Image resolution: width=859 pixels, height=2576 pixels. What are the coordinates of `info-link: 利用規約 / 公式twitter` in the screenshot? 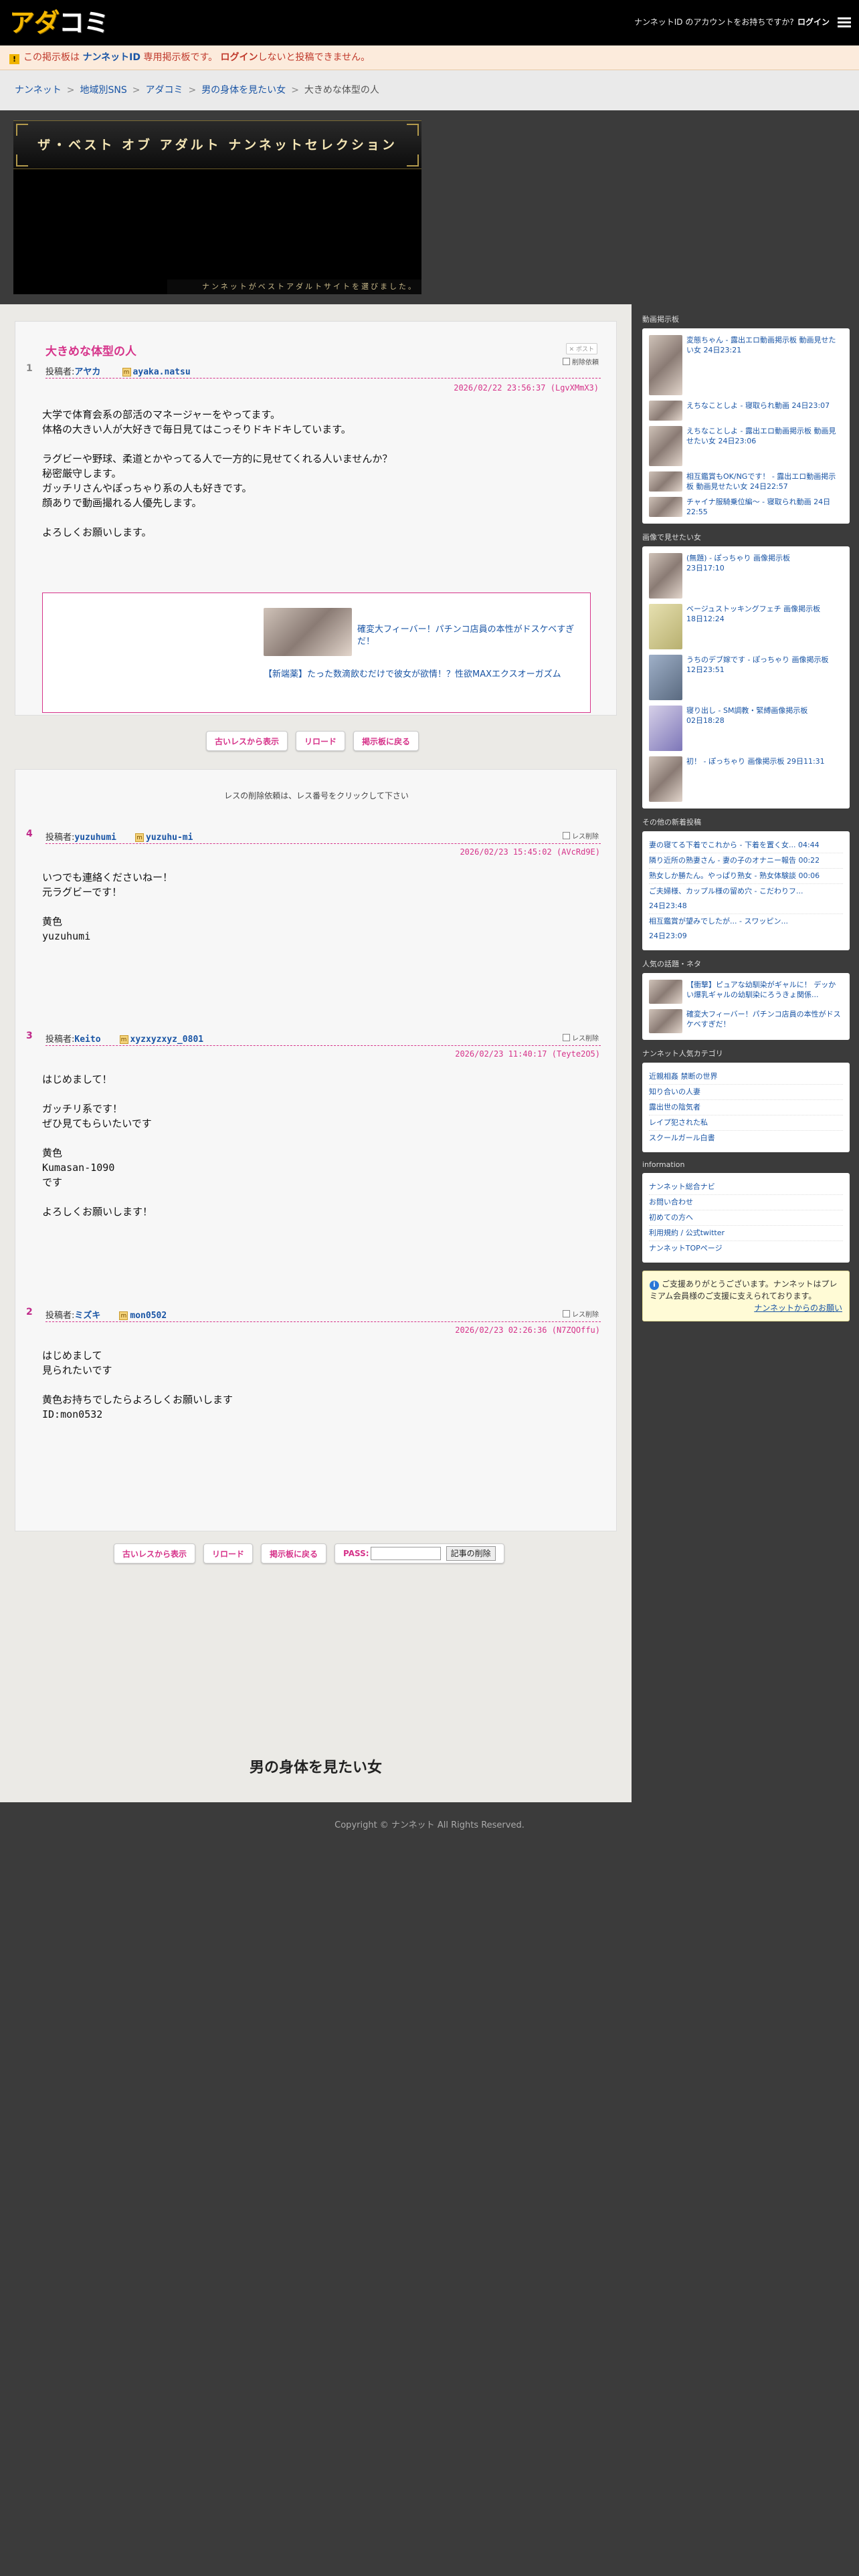 It's located at (746, 1233).